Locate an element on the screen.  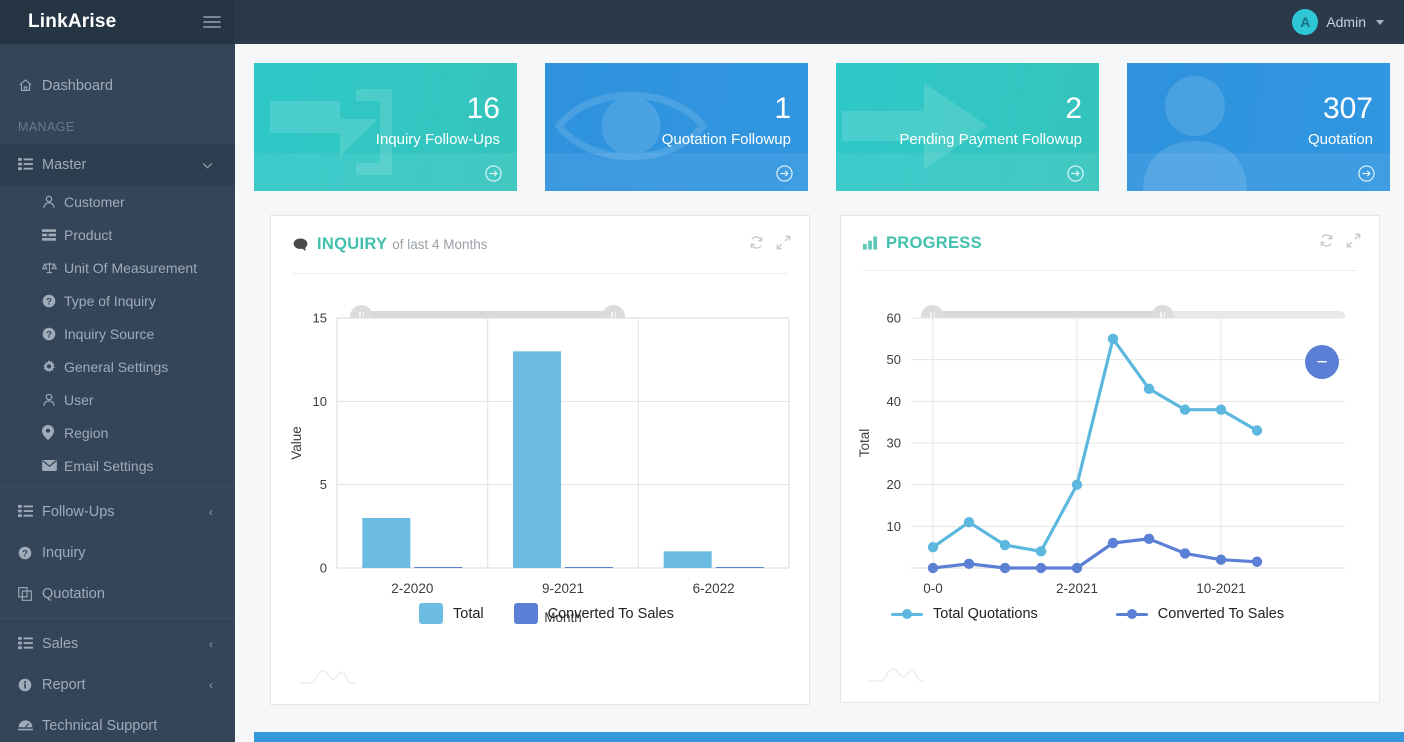
chevron-left-icon: ‹ is located at coordinates (211, 684).